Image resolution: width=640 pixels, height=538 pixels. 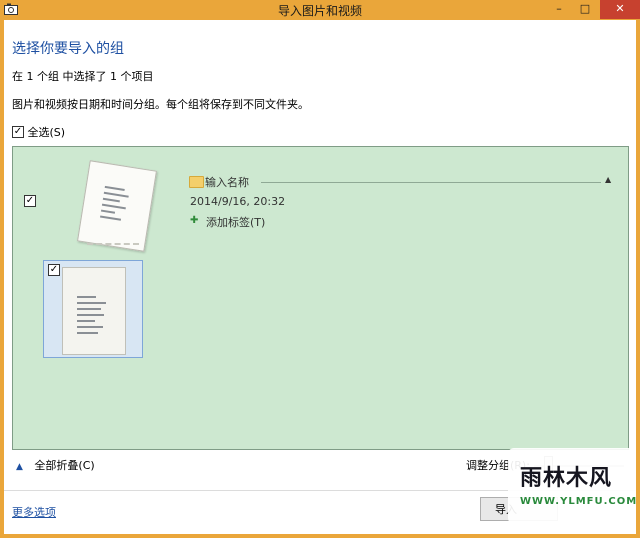 What do you see at coordinates (227, 182) in the screenshot?
I see `group-name-input: 输入名称` at bounding box center [227, 182].